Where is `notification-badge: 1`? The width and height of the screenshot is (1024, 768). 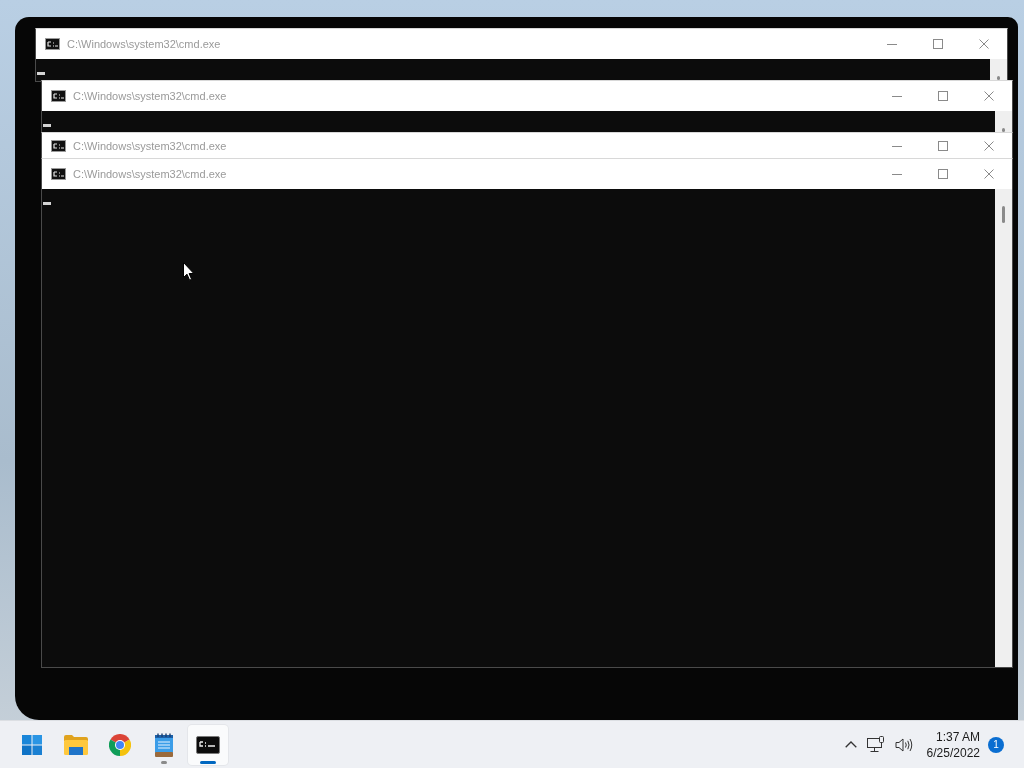
notification-badge: 1 is located at coordinates (996, 744).